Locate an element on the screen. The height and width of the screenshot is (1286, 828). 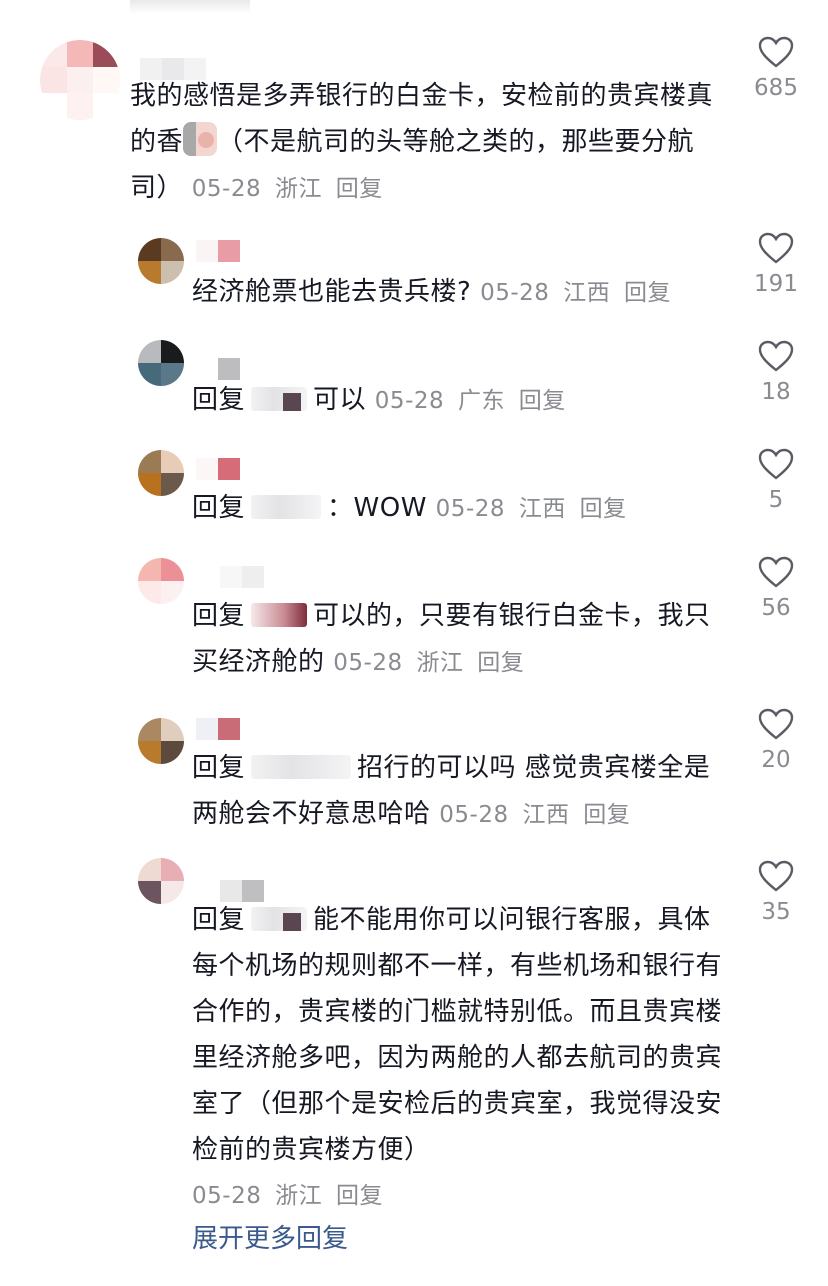
like-count: 5 is located at coordinates (776, 500).